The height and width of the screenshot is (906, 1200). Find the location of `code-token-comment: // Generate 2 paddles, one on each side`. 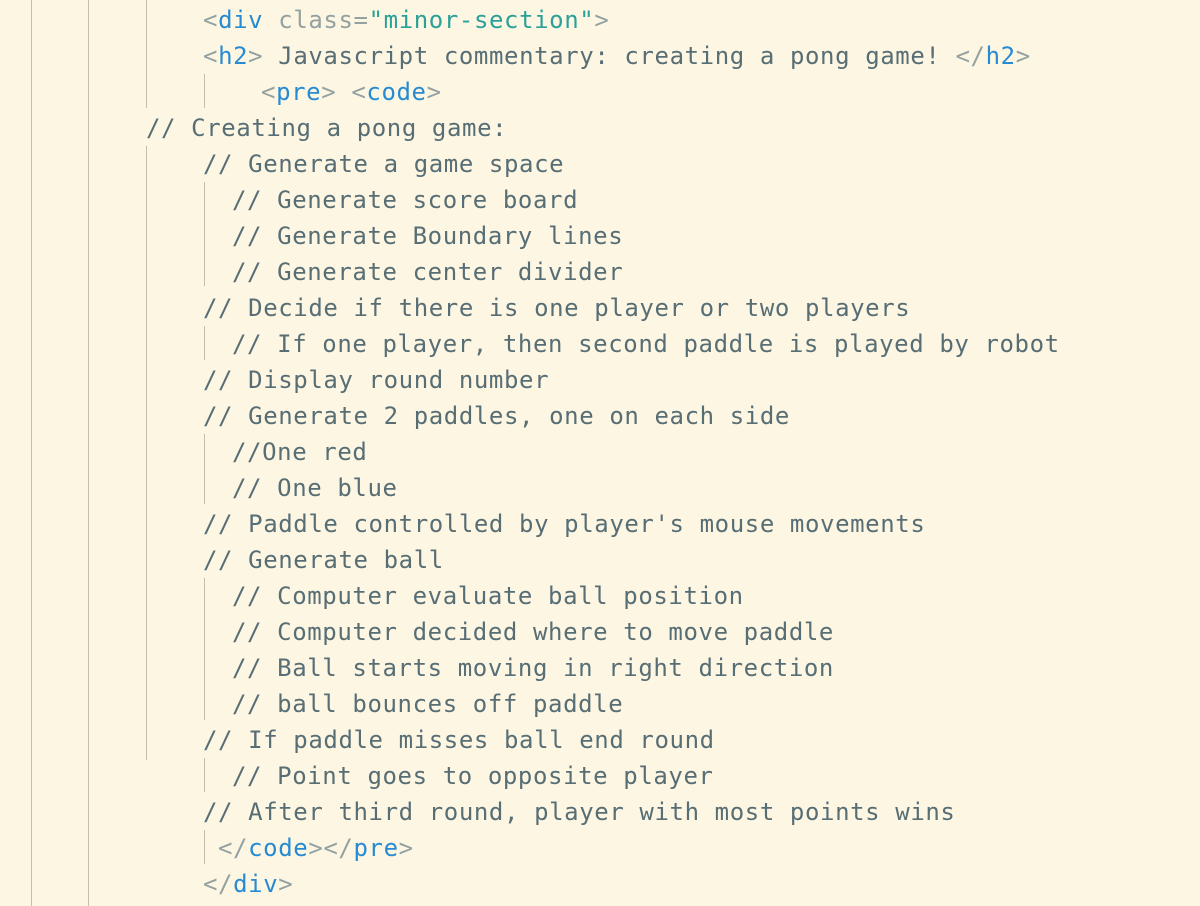

code-token-comment: // Generate 2 paddles, one on each side is located at coordinates (496, 416).